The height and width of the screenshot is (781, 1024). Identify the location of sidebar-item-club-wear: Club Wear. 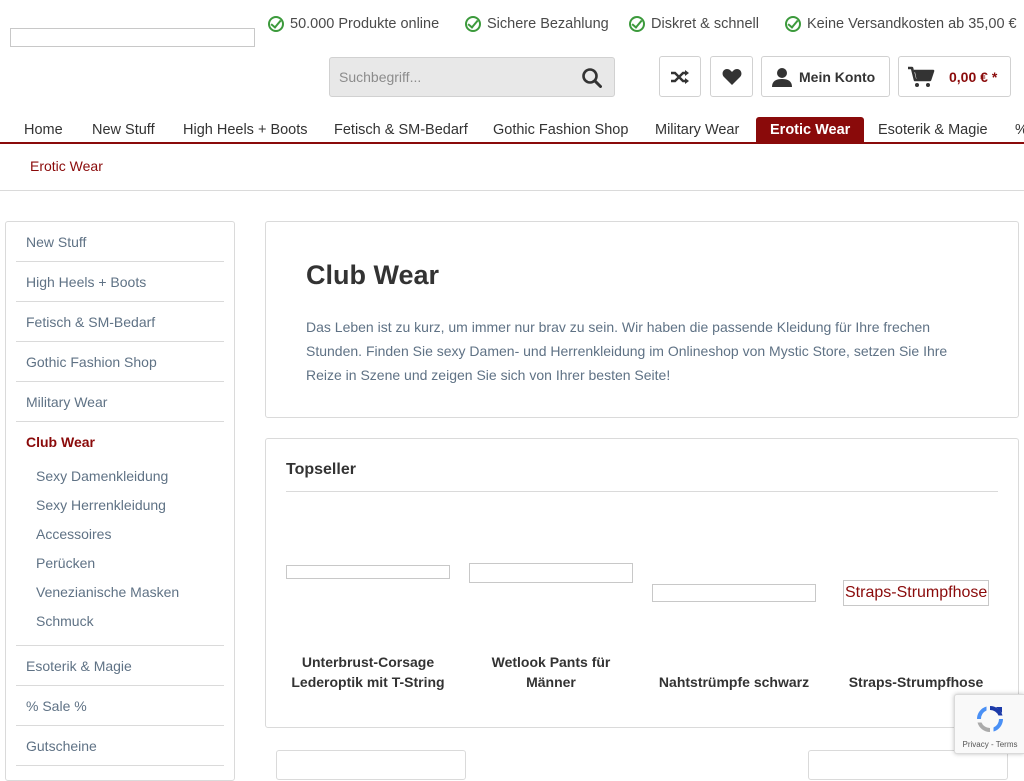
(120, 442).